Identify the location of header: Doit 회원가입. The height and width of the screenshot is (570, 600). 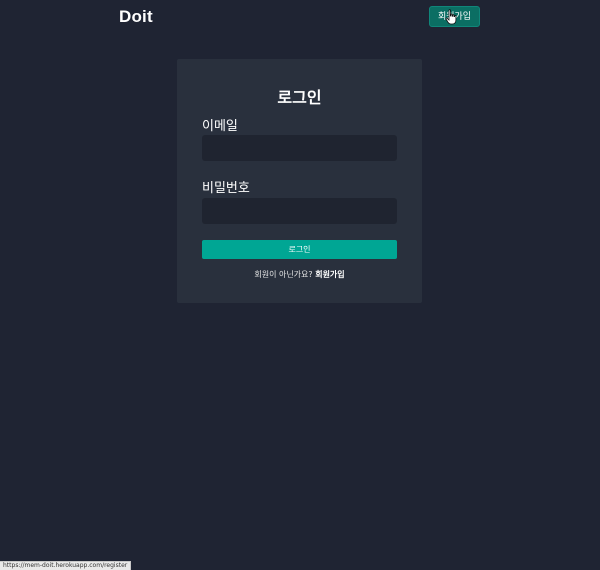
(300, 18).